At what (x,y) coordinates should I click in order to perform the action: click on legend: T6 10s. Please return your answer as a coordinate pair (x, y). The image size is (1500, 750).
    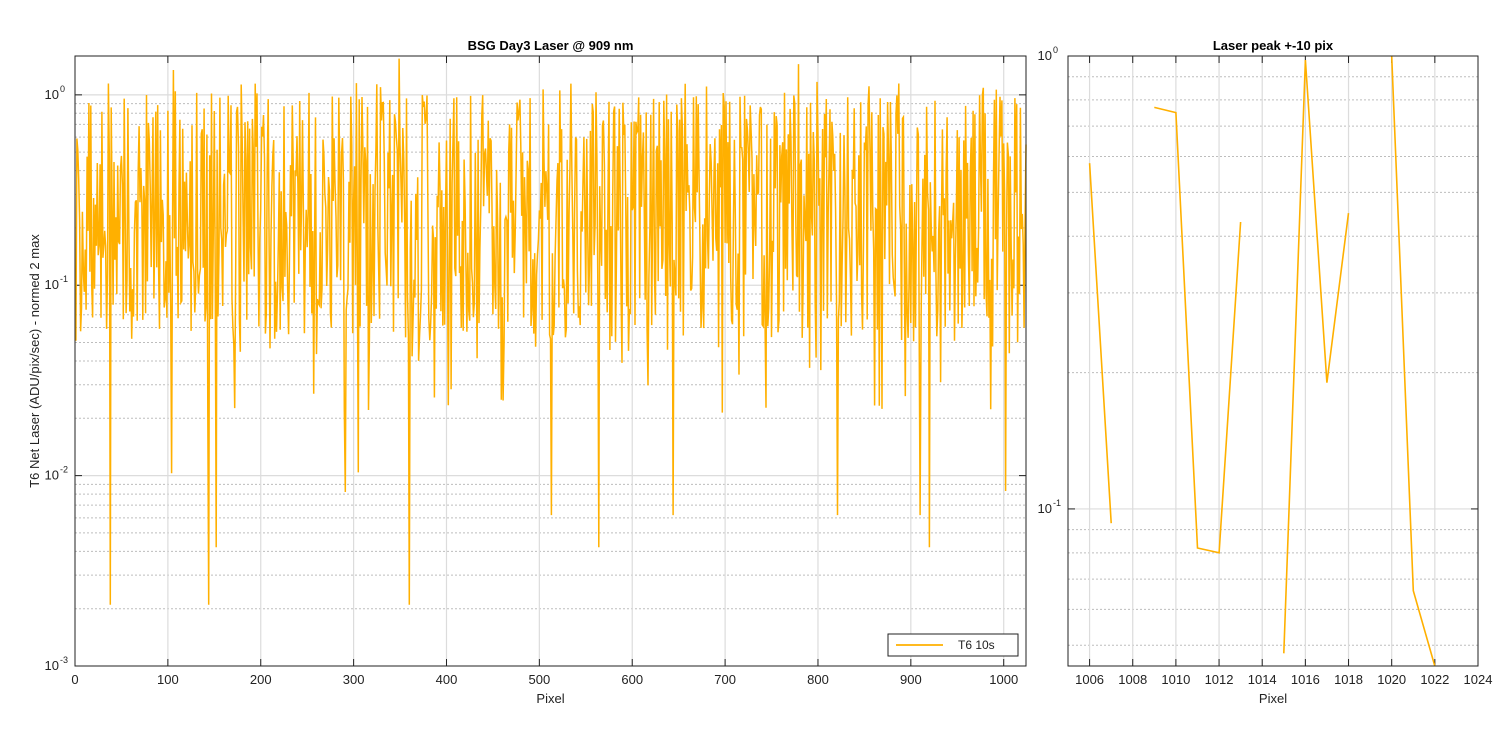
    Looking at the image, I should click on (953, 645).